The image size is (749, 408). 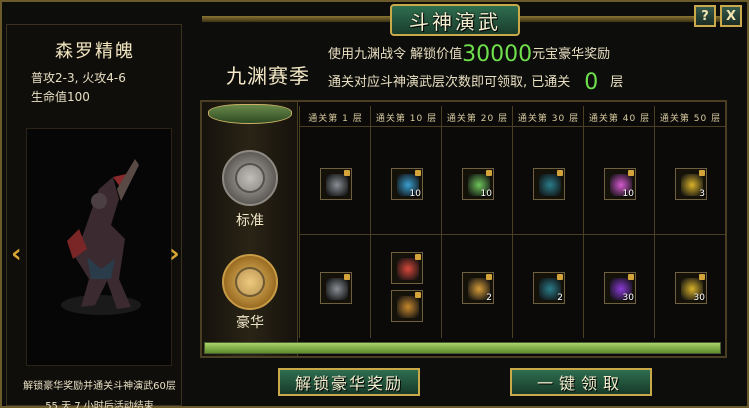 I want to click on monster-portrait, so click(x=99, y=247).